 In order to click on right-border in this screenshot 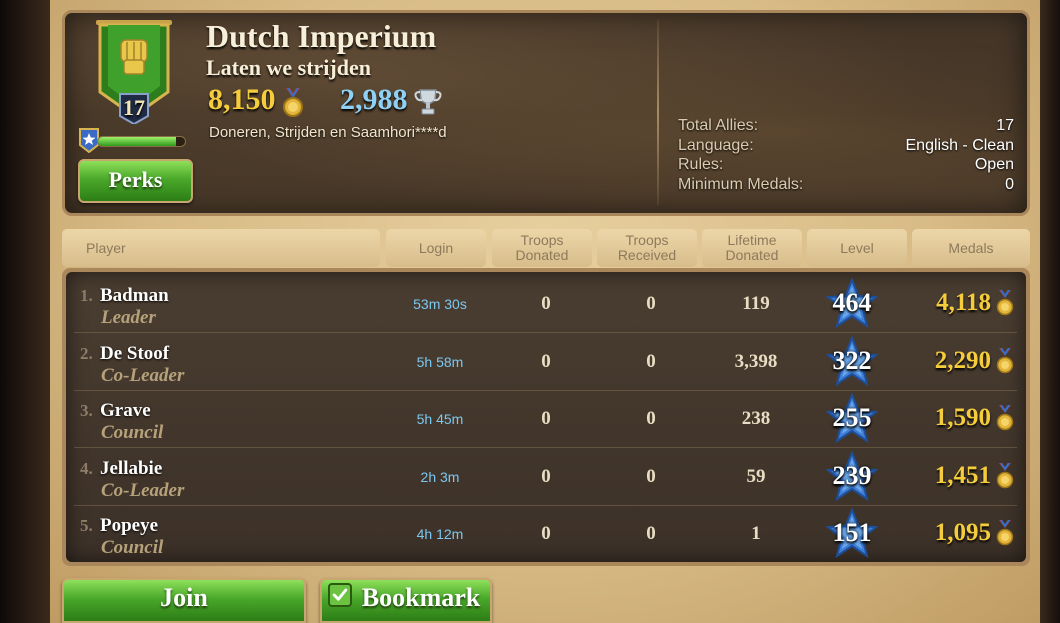, I will do `click(1050, 311)`.